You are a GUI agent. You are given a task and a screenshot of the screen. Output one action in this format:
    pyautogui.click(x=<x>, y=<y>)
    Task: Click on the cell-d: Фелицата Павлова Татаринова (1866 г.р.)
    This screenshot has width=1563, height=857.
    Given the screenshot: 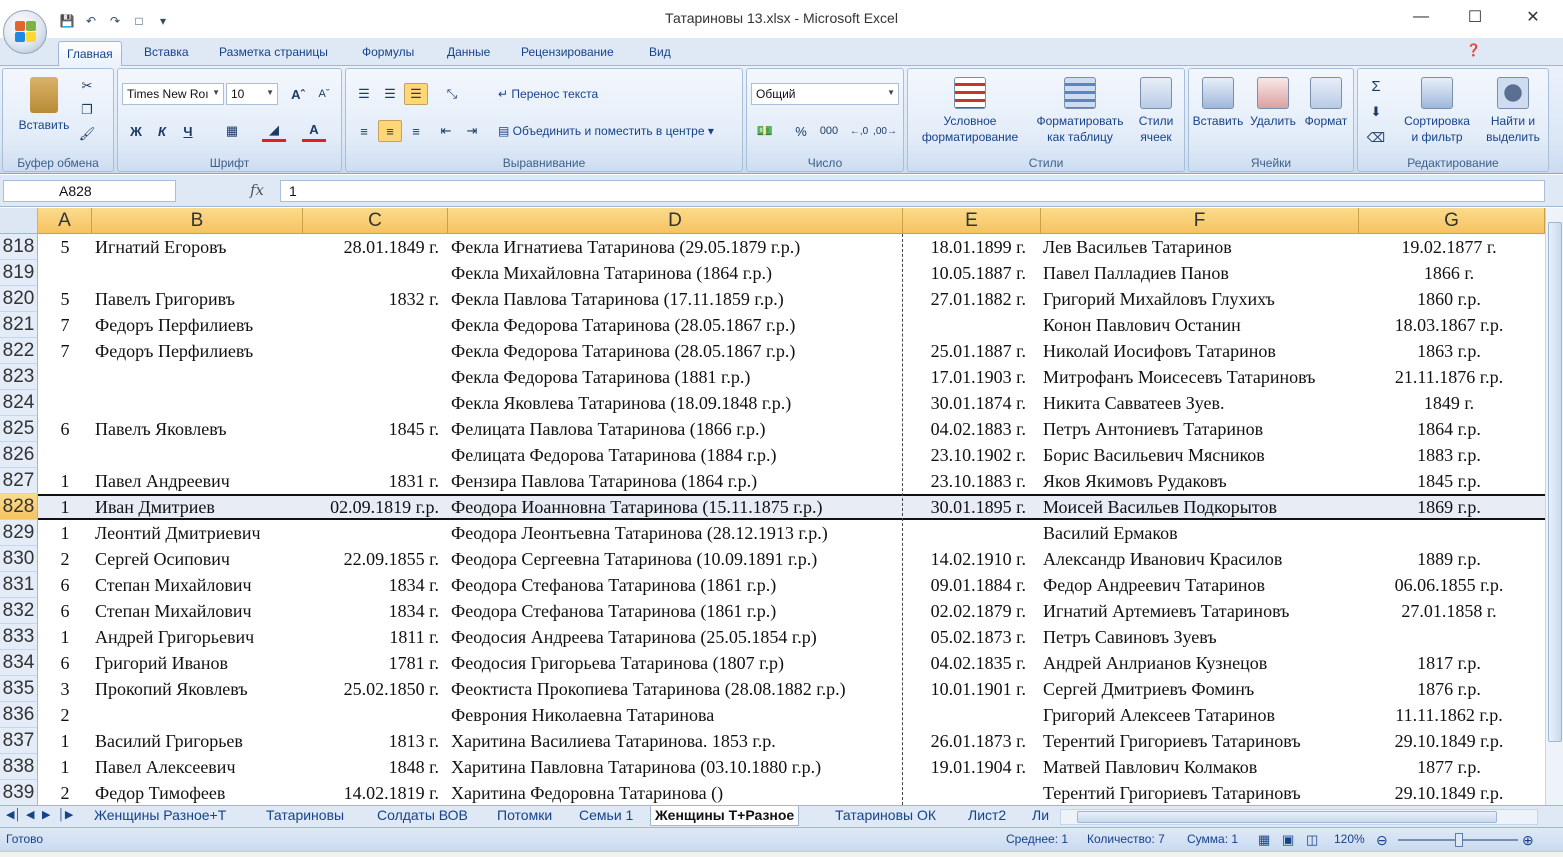 What is the action you would take?
    pyautogui.click(x=676, y=429)
    